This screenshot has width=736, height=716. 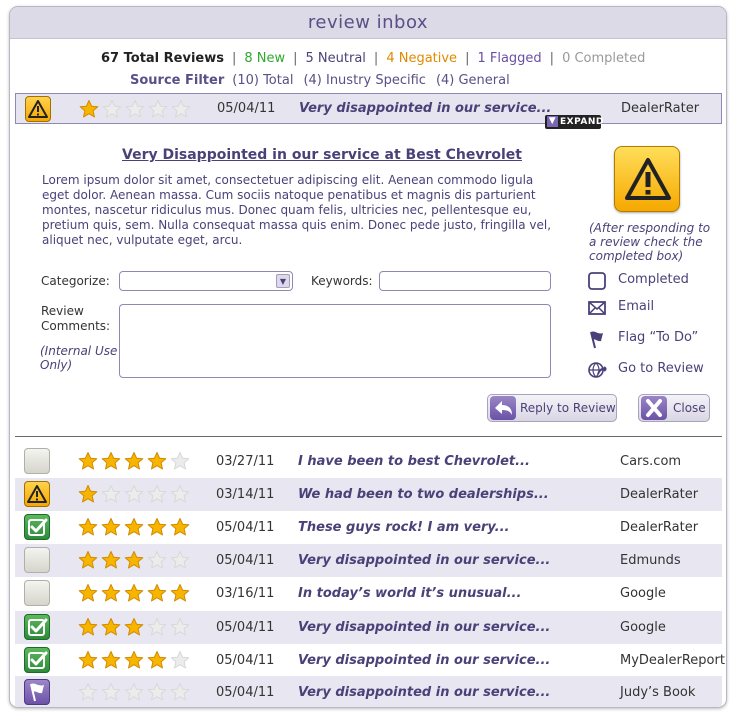 I want to click on neutral-reviews-filter: 5 Neutral, so click(x=336, y=58).